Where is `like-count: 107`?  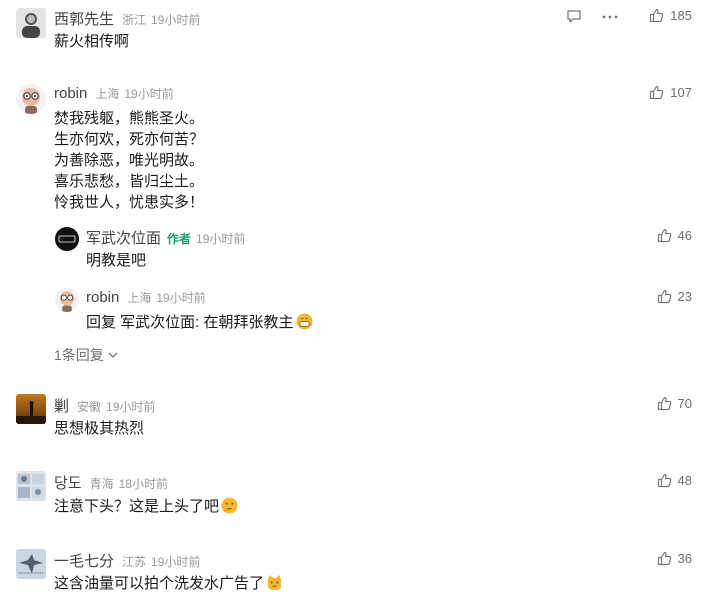
like-count: 107 is located at coordinates (681, 92).